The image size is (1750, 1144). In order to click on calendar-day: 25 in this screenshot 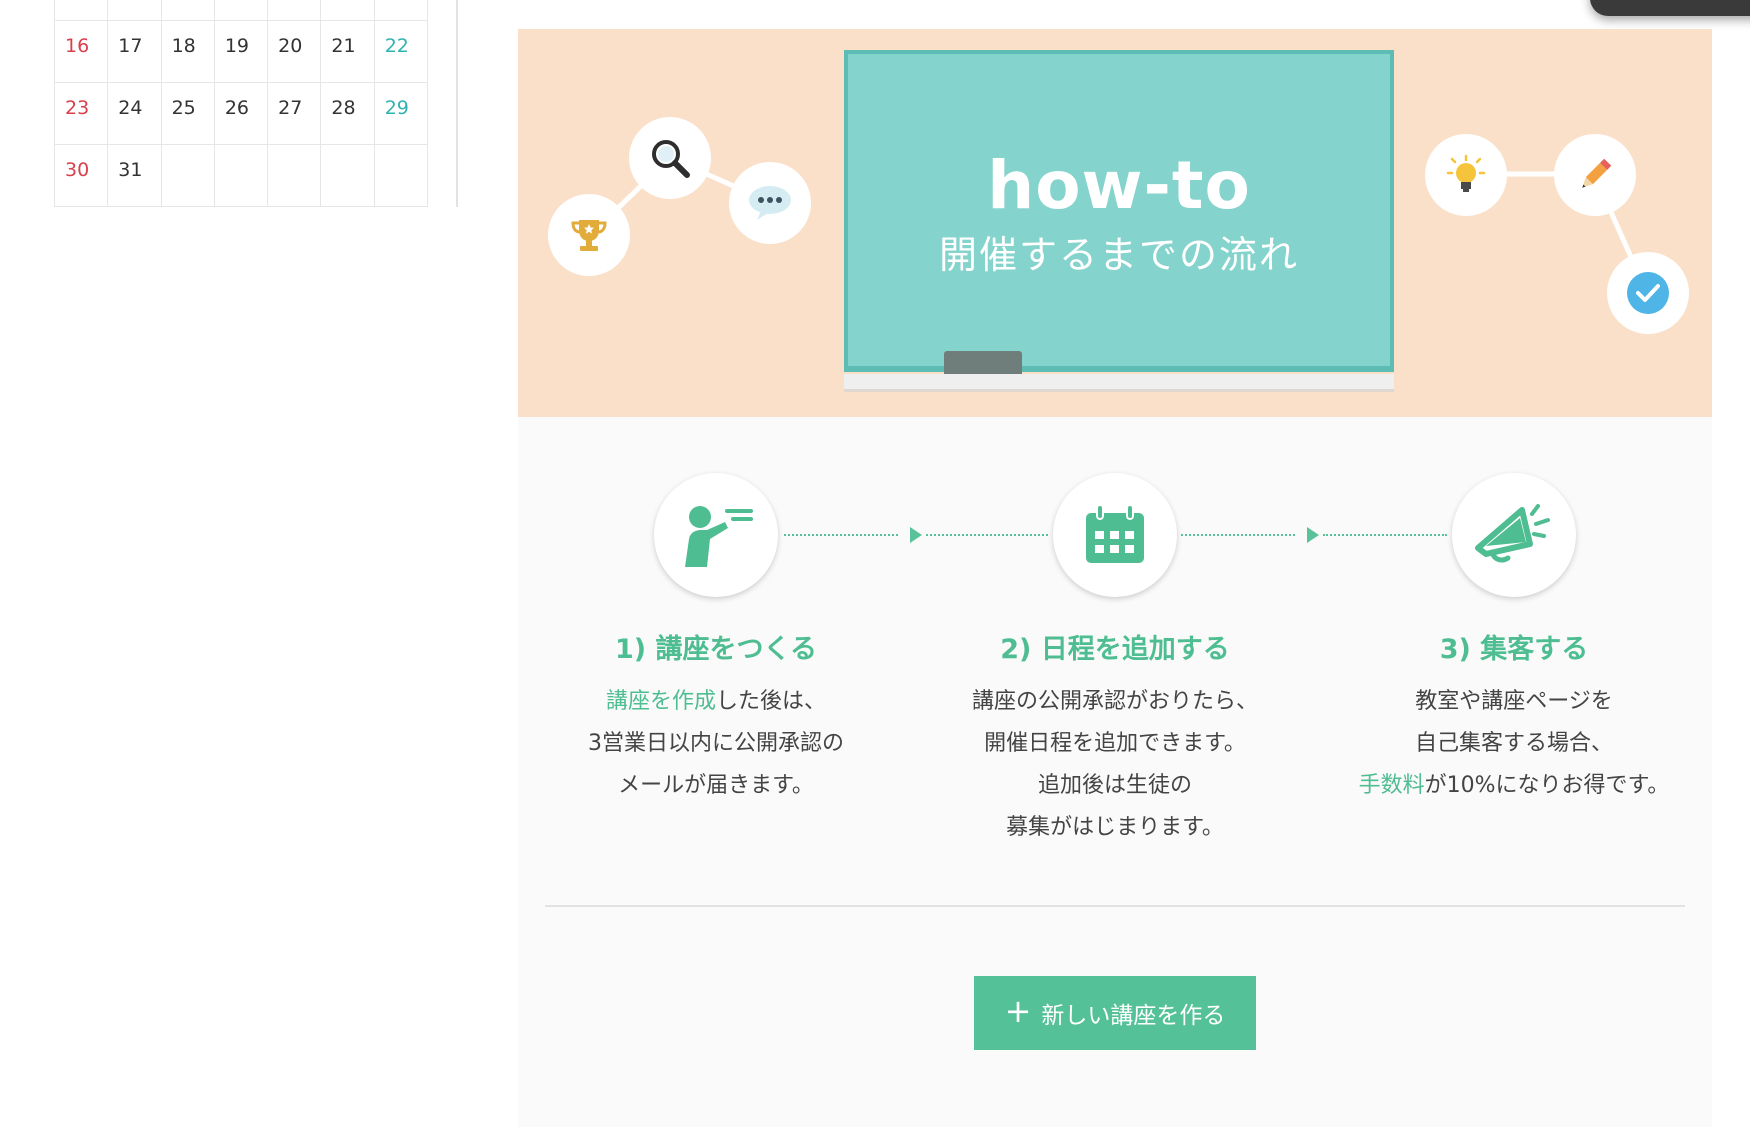, I will do `click(187, 113)`.